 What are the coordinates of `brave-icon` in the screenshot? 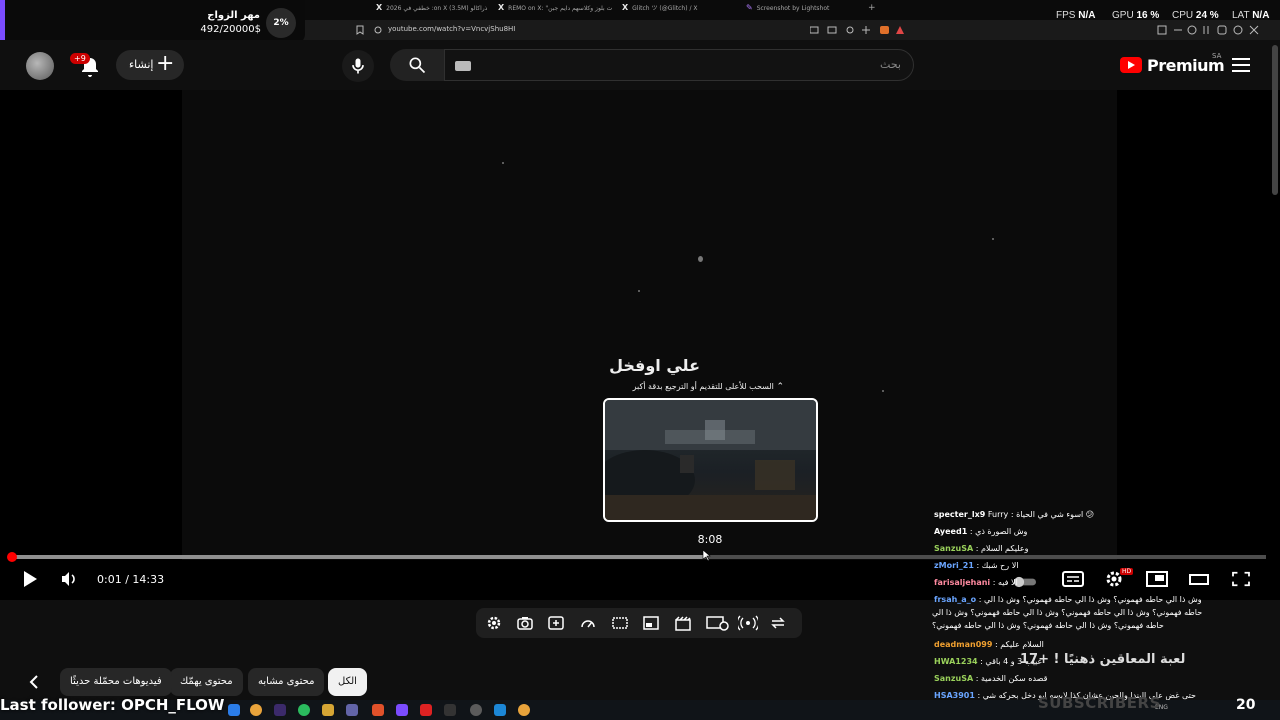 It's located at (378, 710).